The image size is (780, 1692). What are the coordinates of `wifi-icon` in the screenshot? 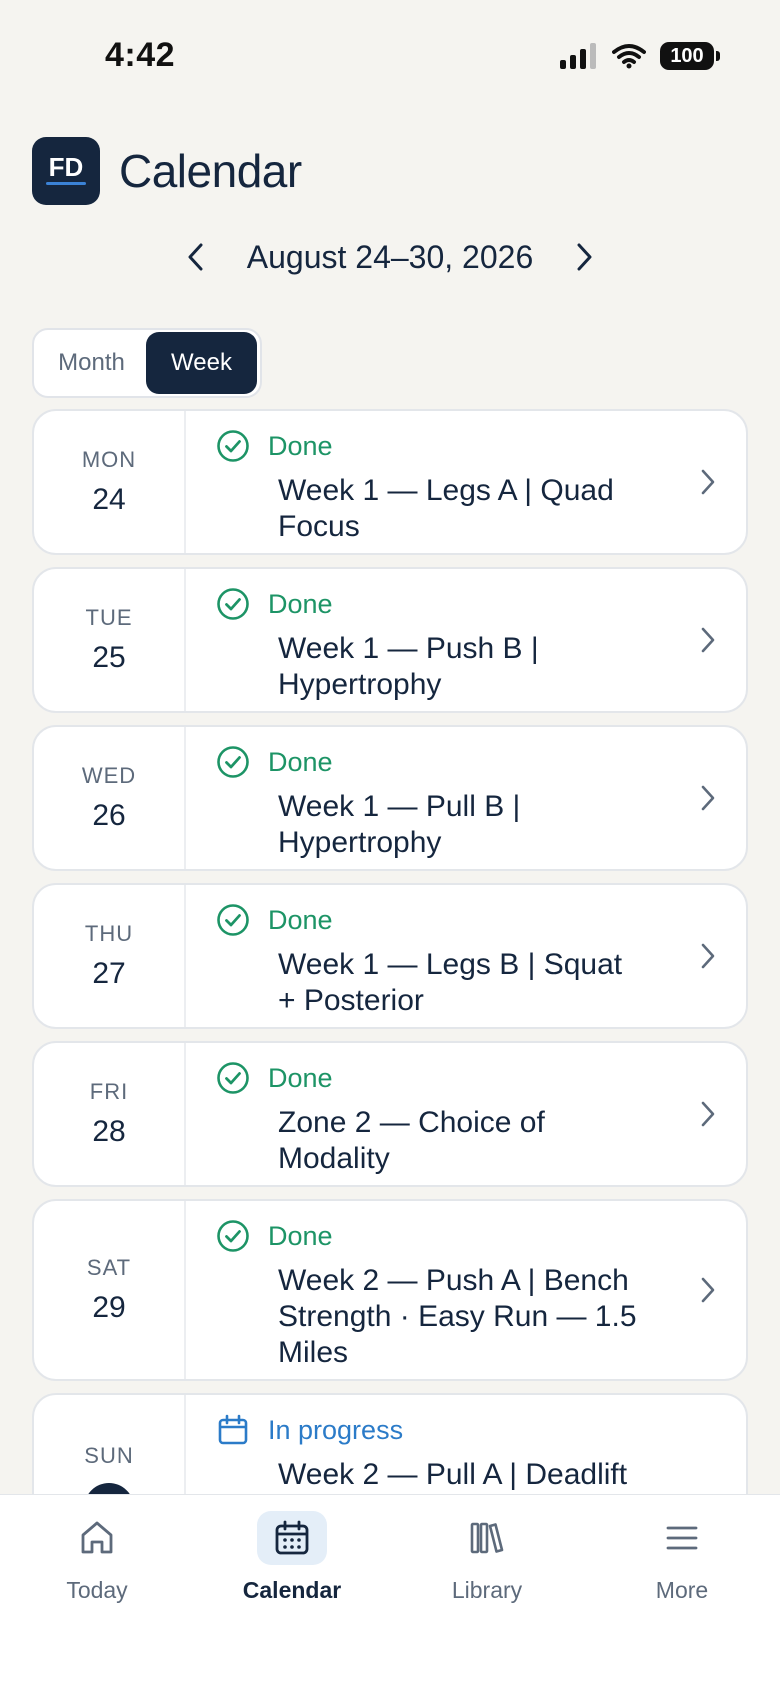 It's located at (629, 56).